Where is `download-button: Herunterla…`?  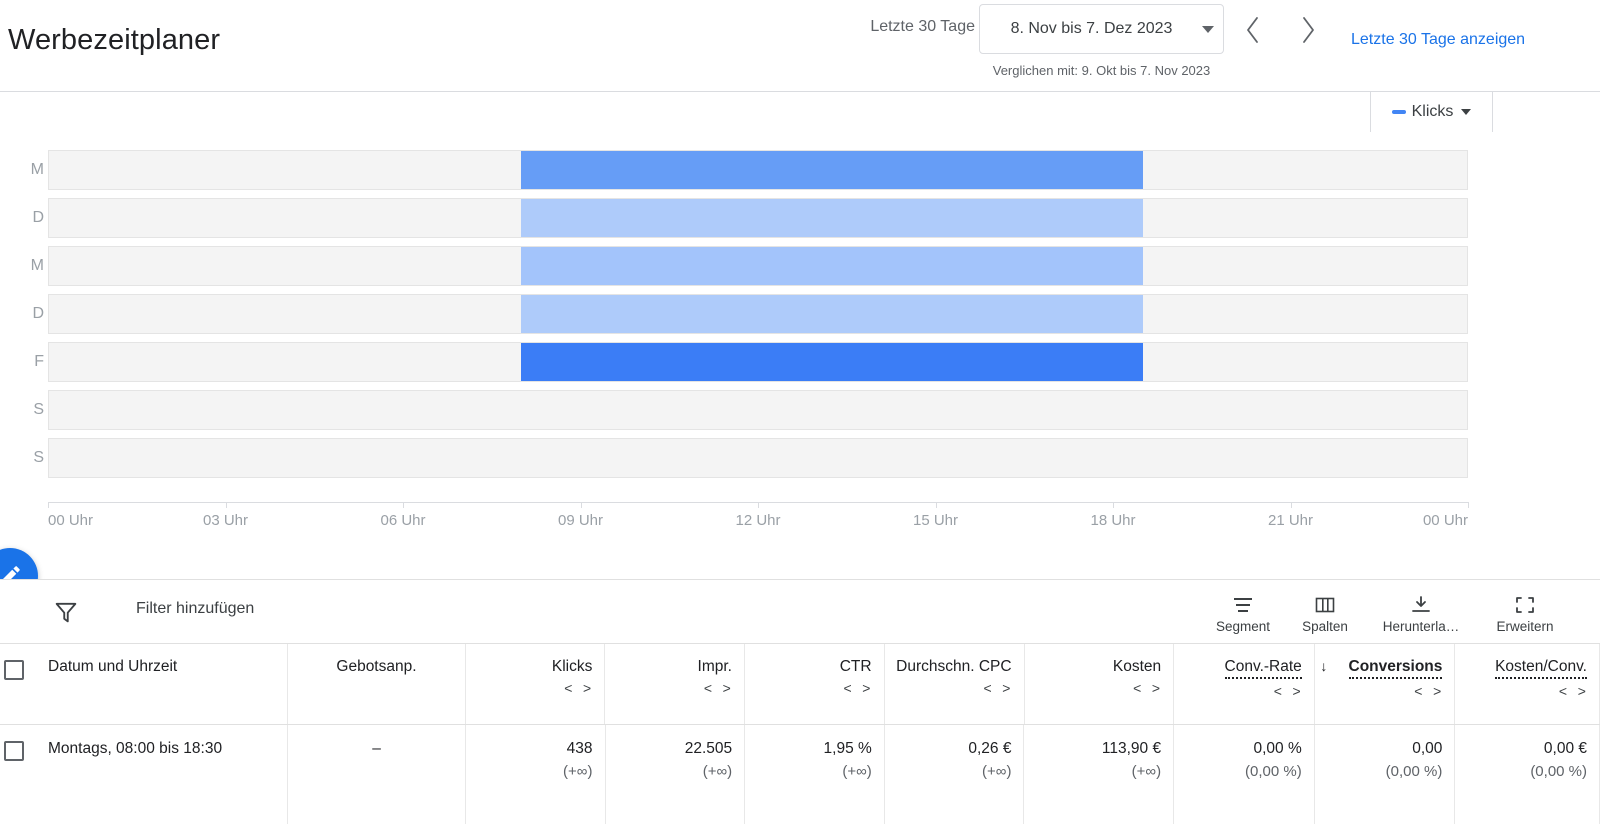 download-button: Herunterla… is located at coordinates (1421, 612).